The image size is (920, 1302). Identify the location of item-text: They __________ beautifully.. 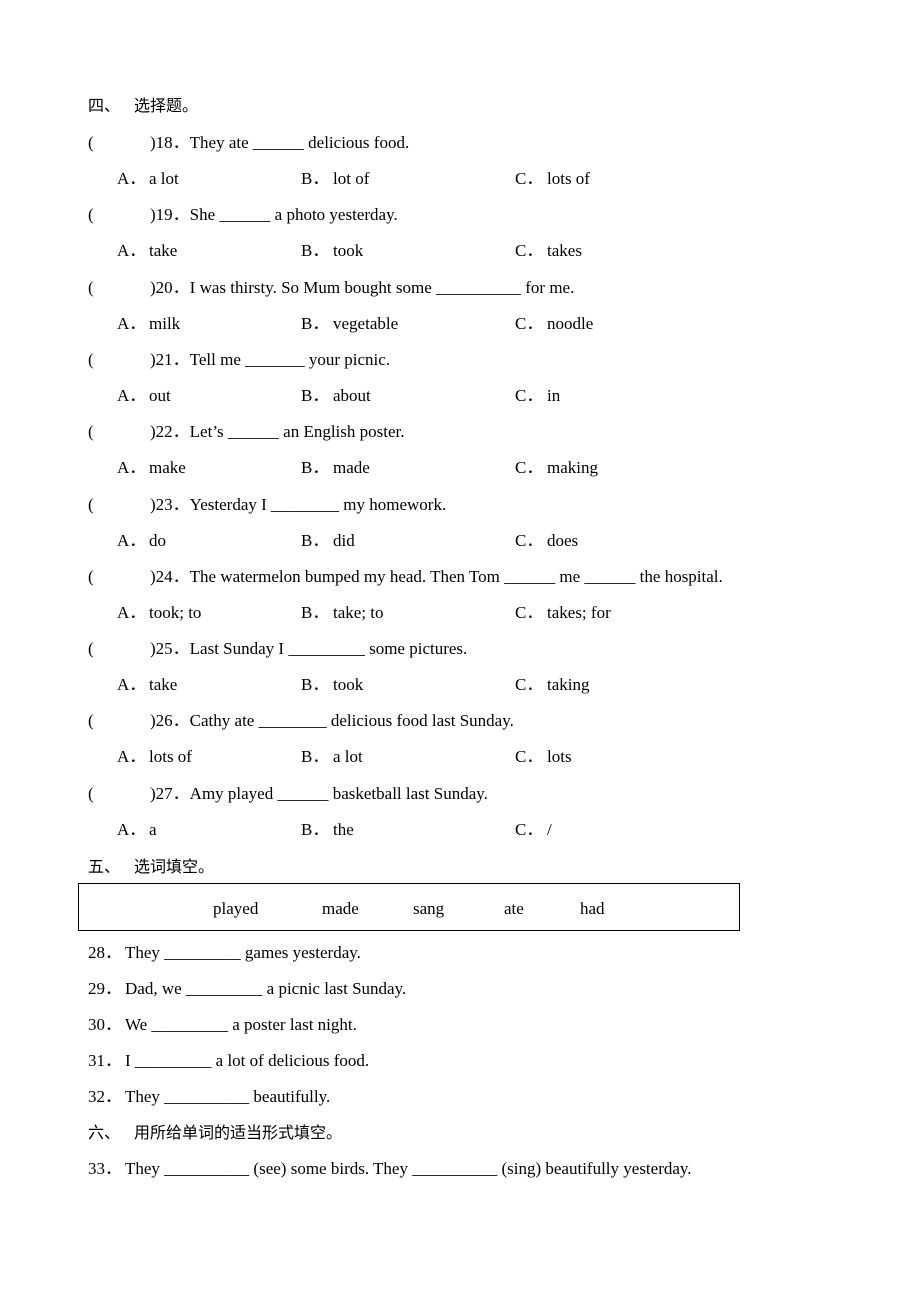
(228, 1096).